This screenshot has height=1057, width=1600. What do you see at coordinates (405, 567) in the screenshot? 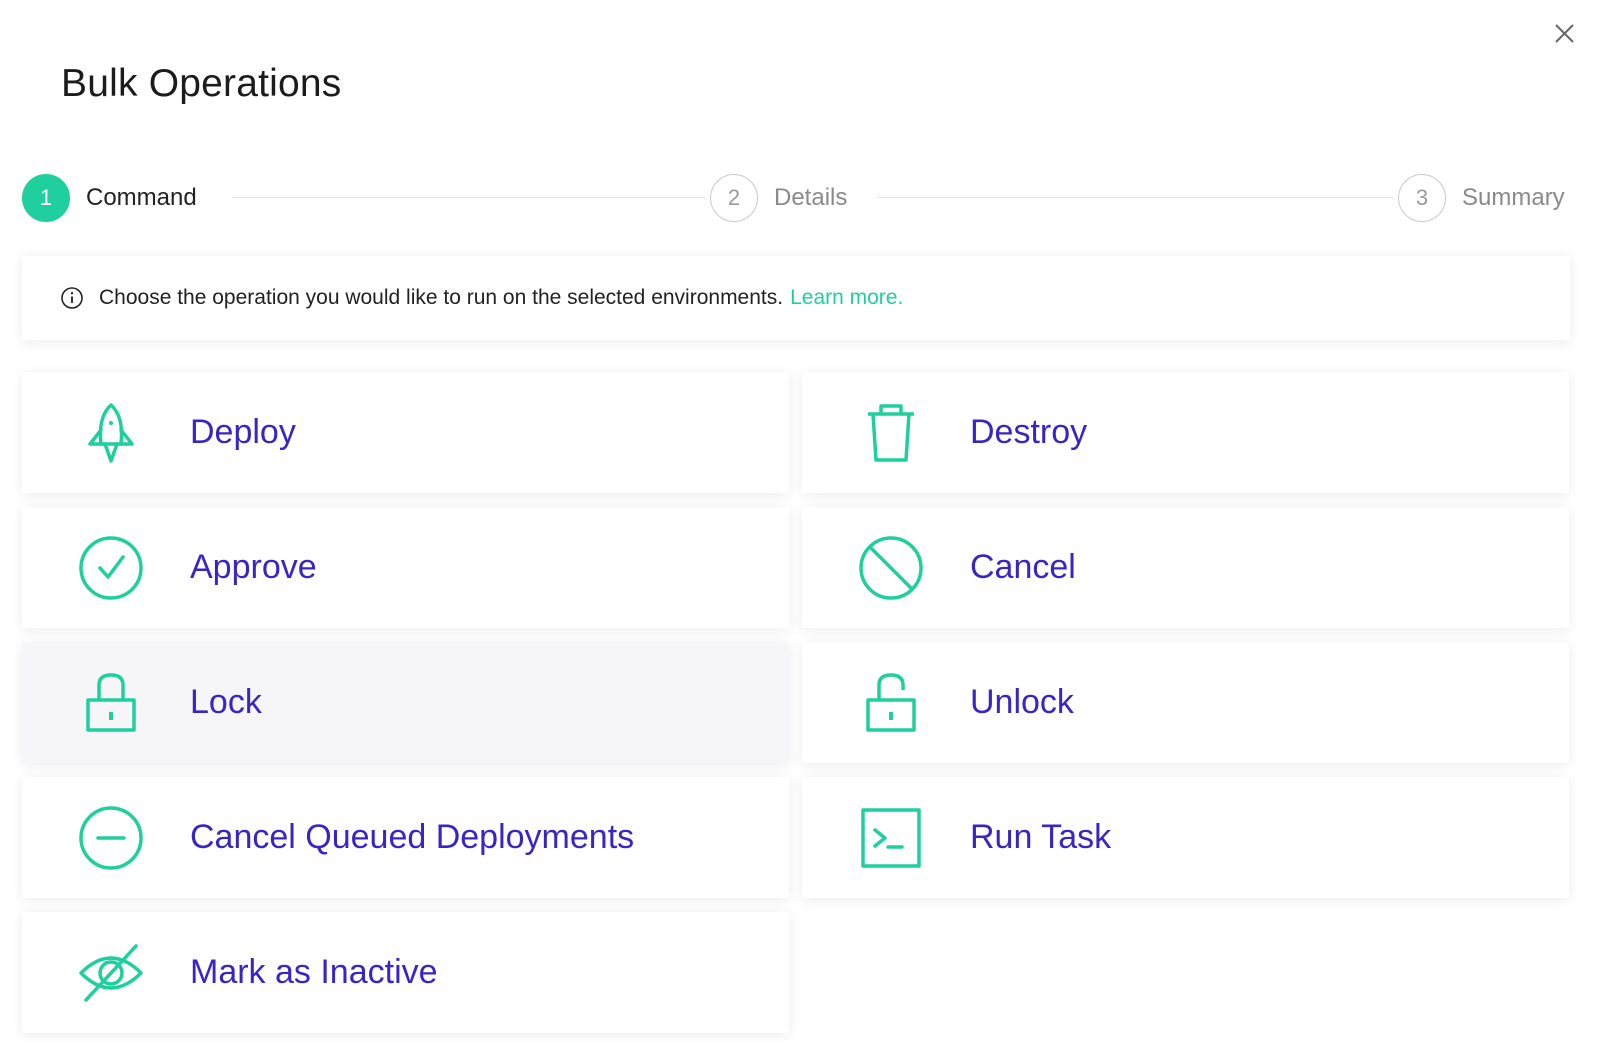
I see `approve-option: Approve` at bounding box center [405, 567].